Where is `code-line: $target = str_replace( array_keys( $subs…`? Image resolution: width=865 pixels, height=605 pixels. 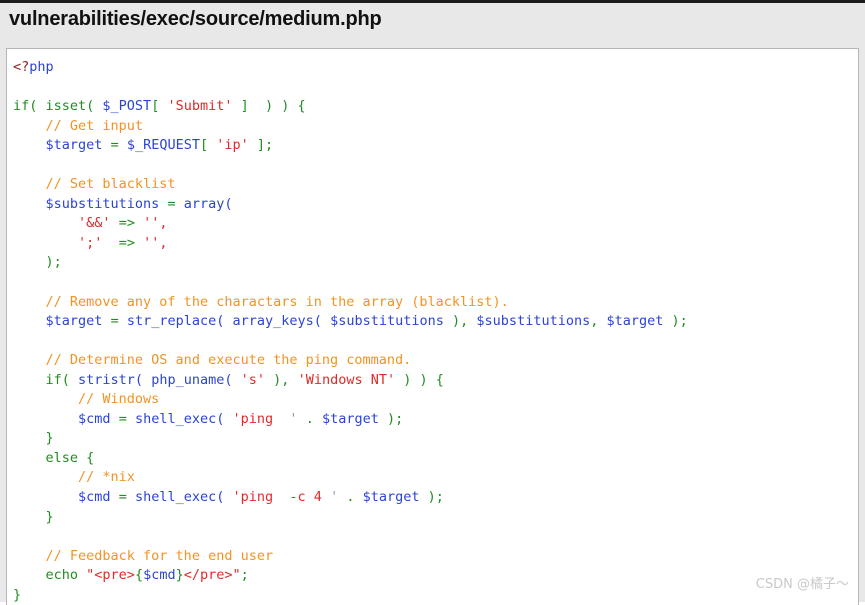 code-line: $target = str_replace( array_keys( $subs… is located at coordinates (366, 321).